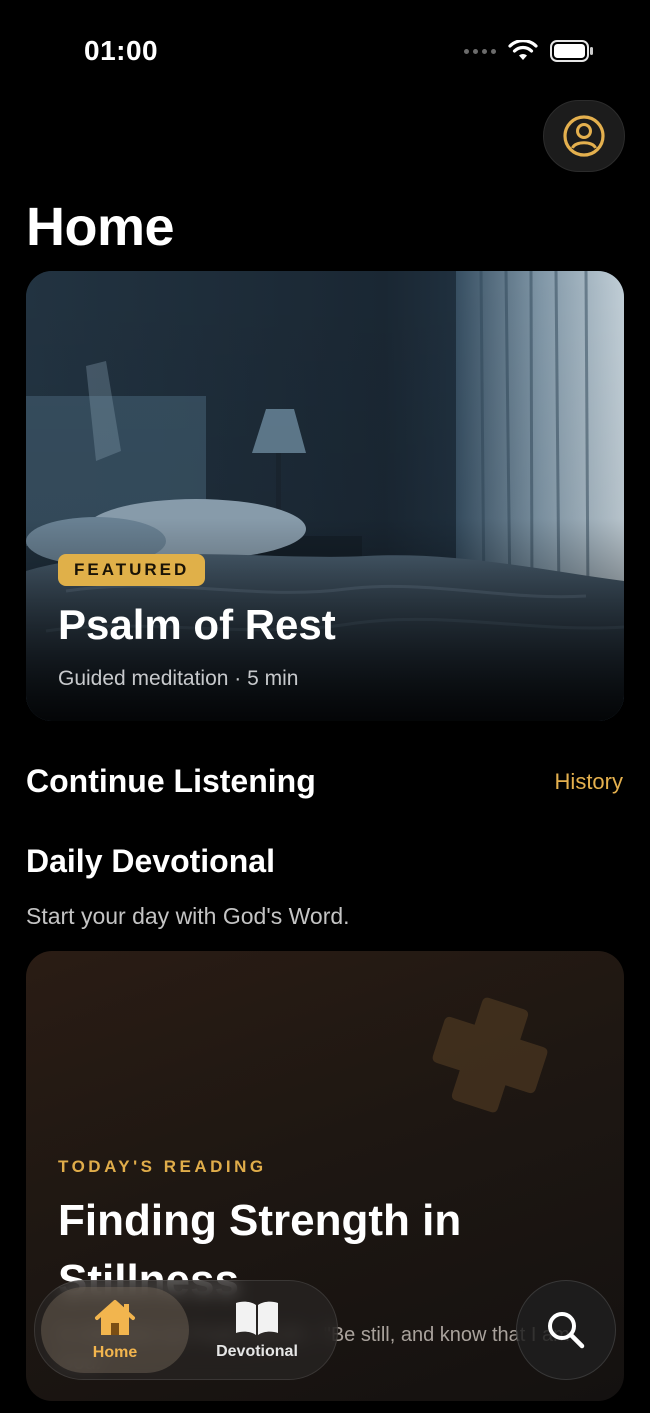  Describe the element at coordinates (171, 781) in the screenshot. I see `continue-listening-title: Continue Listening` at that location.